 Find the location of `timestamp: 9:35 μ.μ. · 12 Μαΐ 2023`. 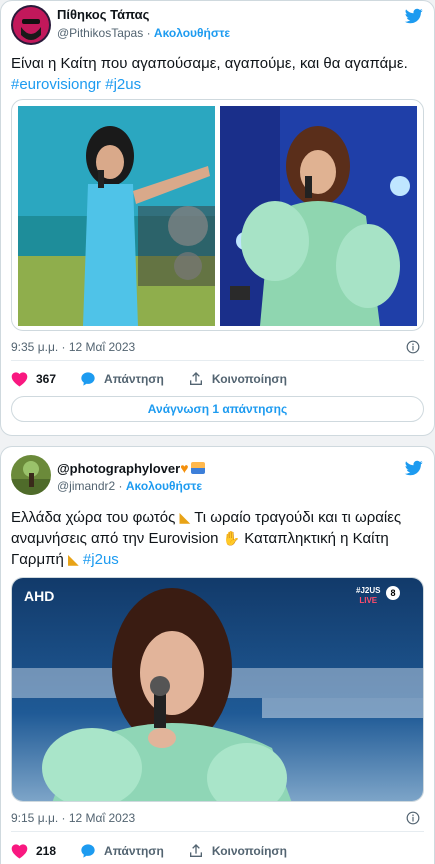

timestamp: 9:35 μ.μ. · 12 Μαΐ 2023 is located at coordinates (73, 347).